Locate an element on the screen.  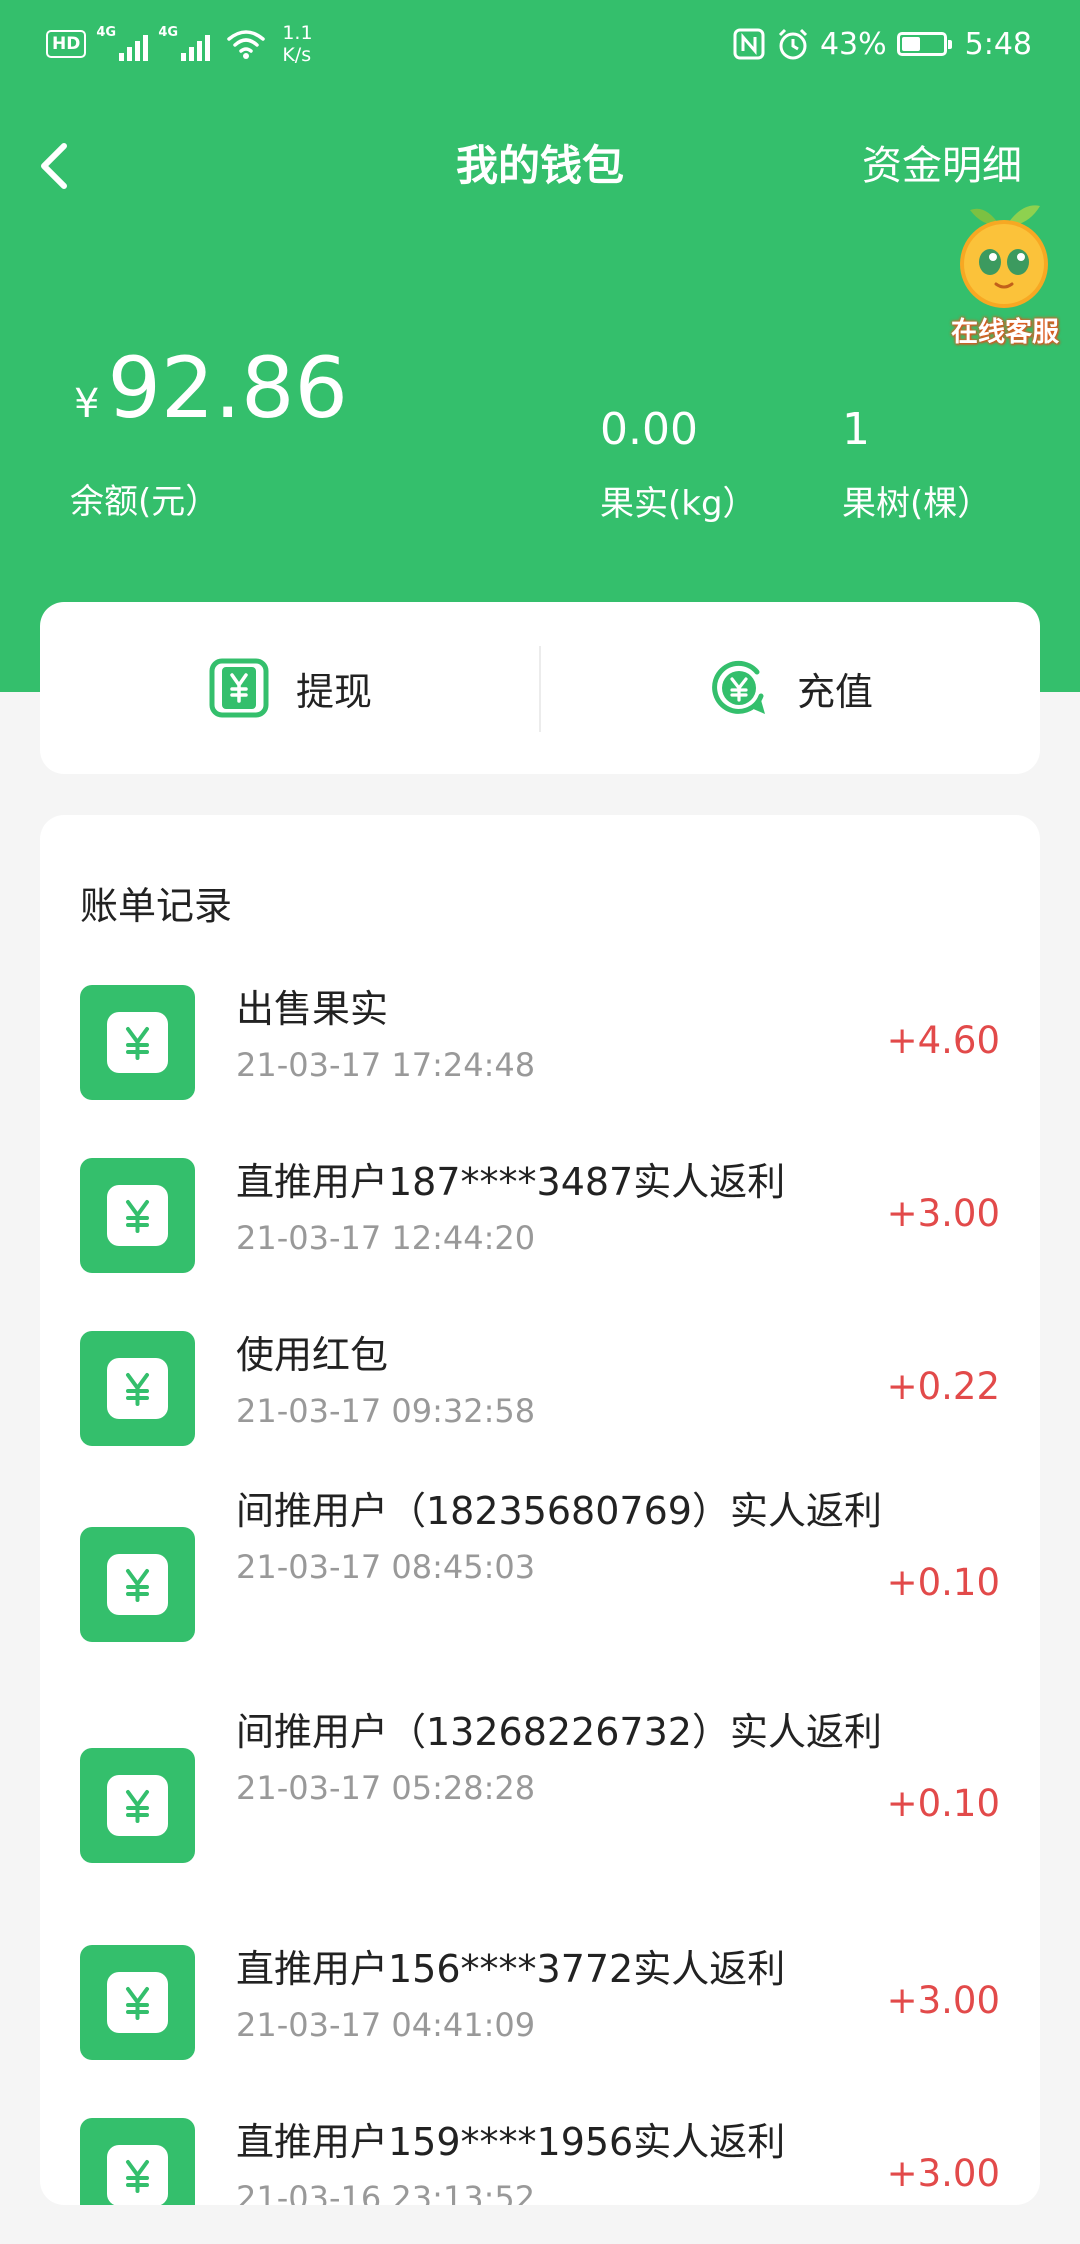
bill-time: 21-03-17 12:44:20 is located at coordinates (386, 1238).